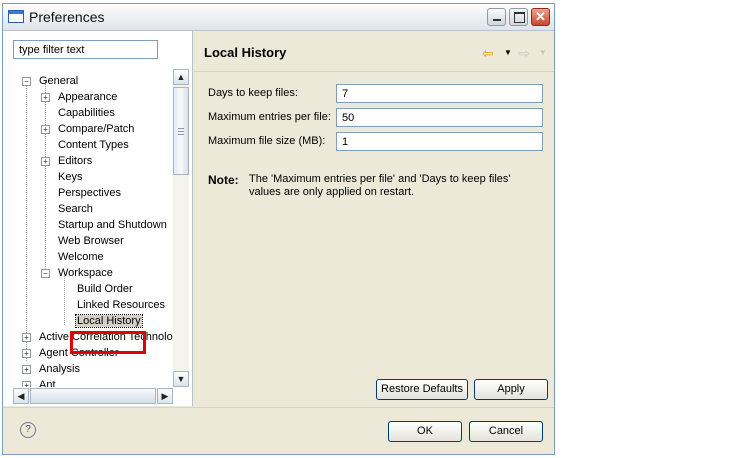 Image resolution: width=740 pixels, height=458 pixels. What do you see at coordinates (108, 342) in the screenshot?
I see `highlight-box` at bounding box center [108, 342].